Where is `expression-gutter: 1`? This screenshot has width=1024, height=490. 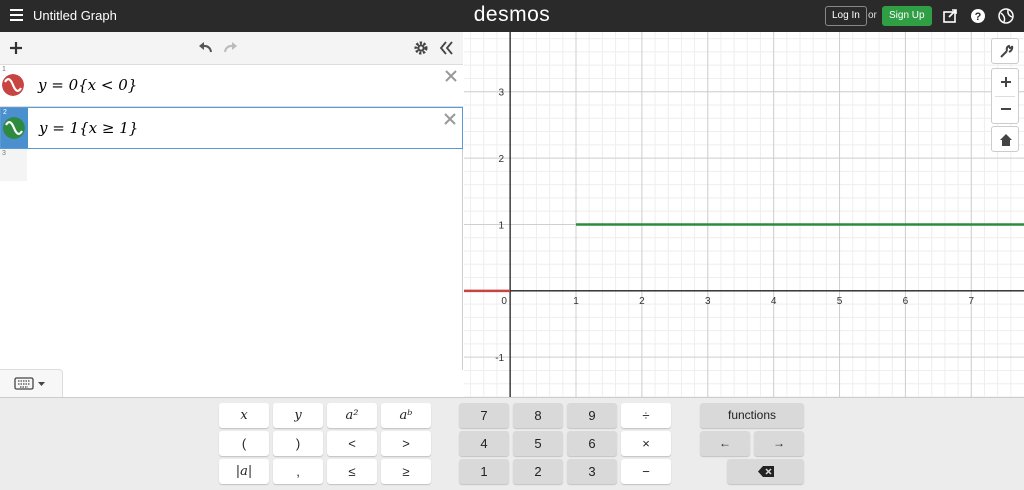 expression-gutter: 1 is located at coordinates (13, 85).